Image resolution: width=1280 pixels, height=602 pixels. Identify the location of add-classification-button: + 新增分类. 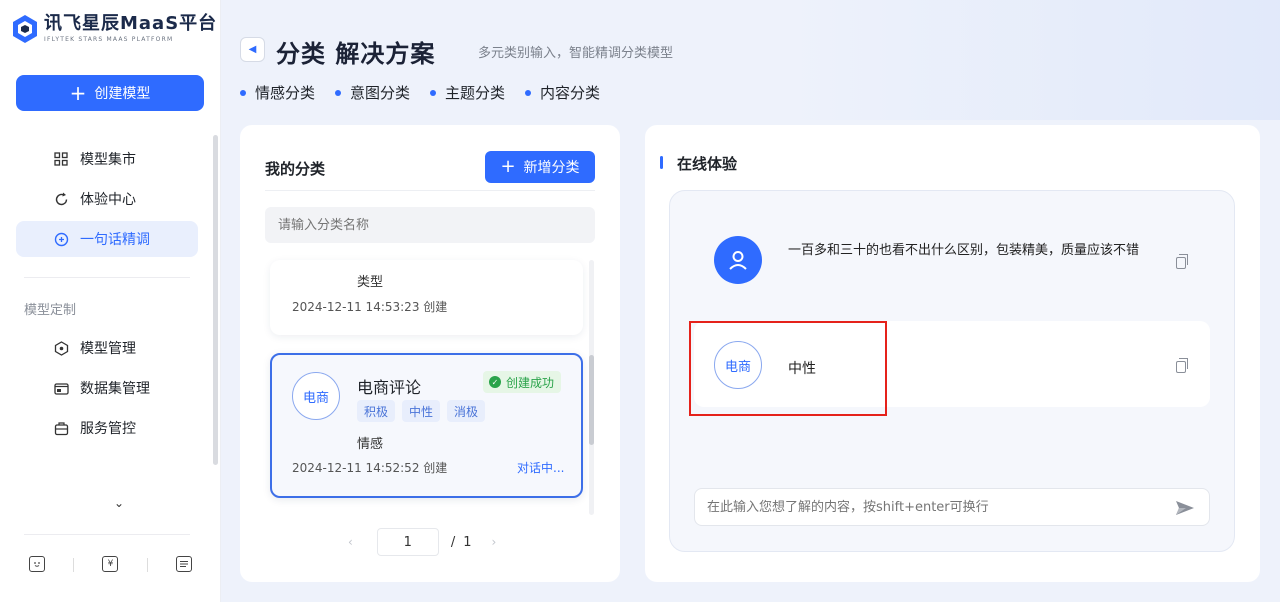
(540, 167).